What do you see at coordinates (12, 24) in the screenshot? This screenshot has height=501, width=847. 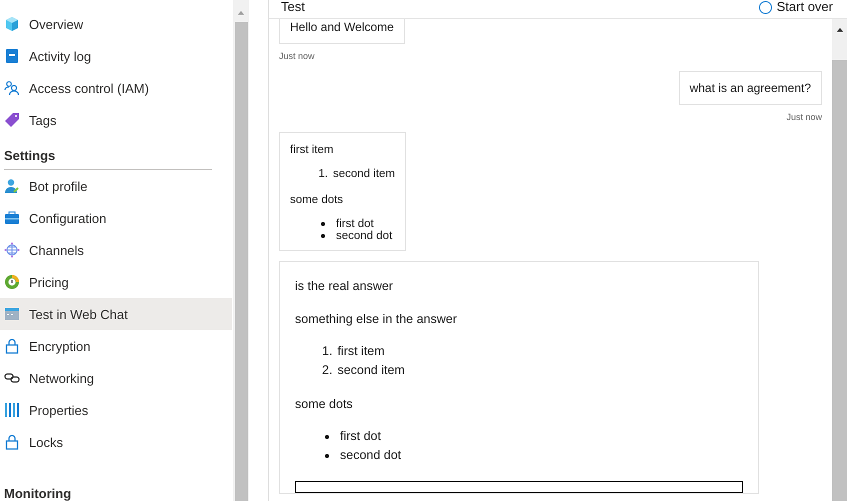 I see `cube-icon` at bounding box center [12, 24].